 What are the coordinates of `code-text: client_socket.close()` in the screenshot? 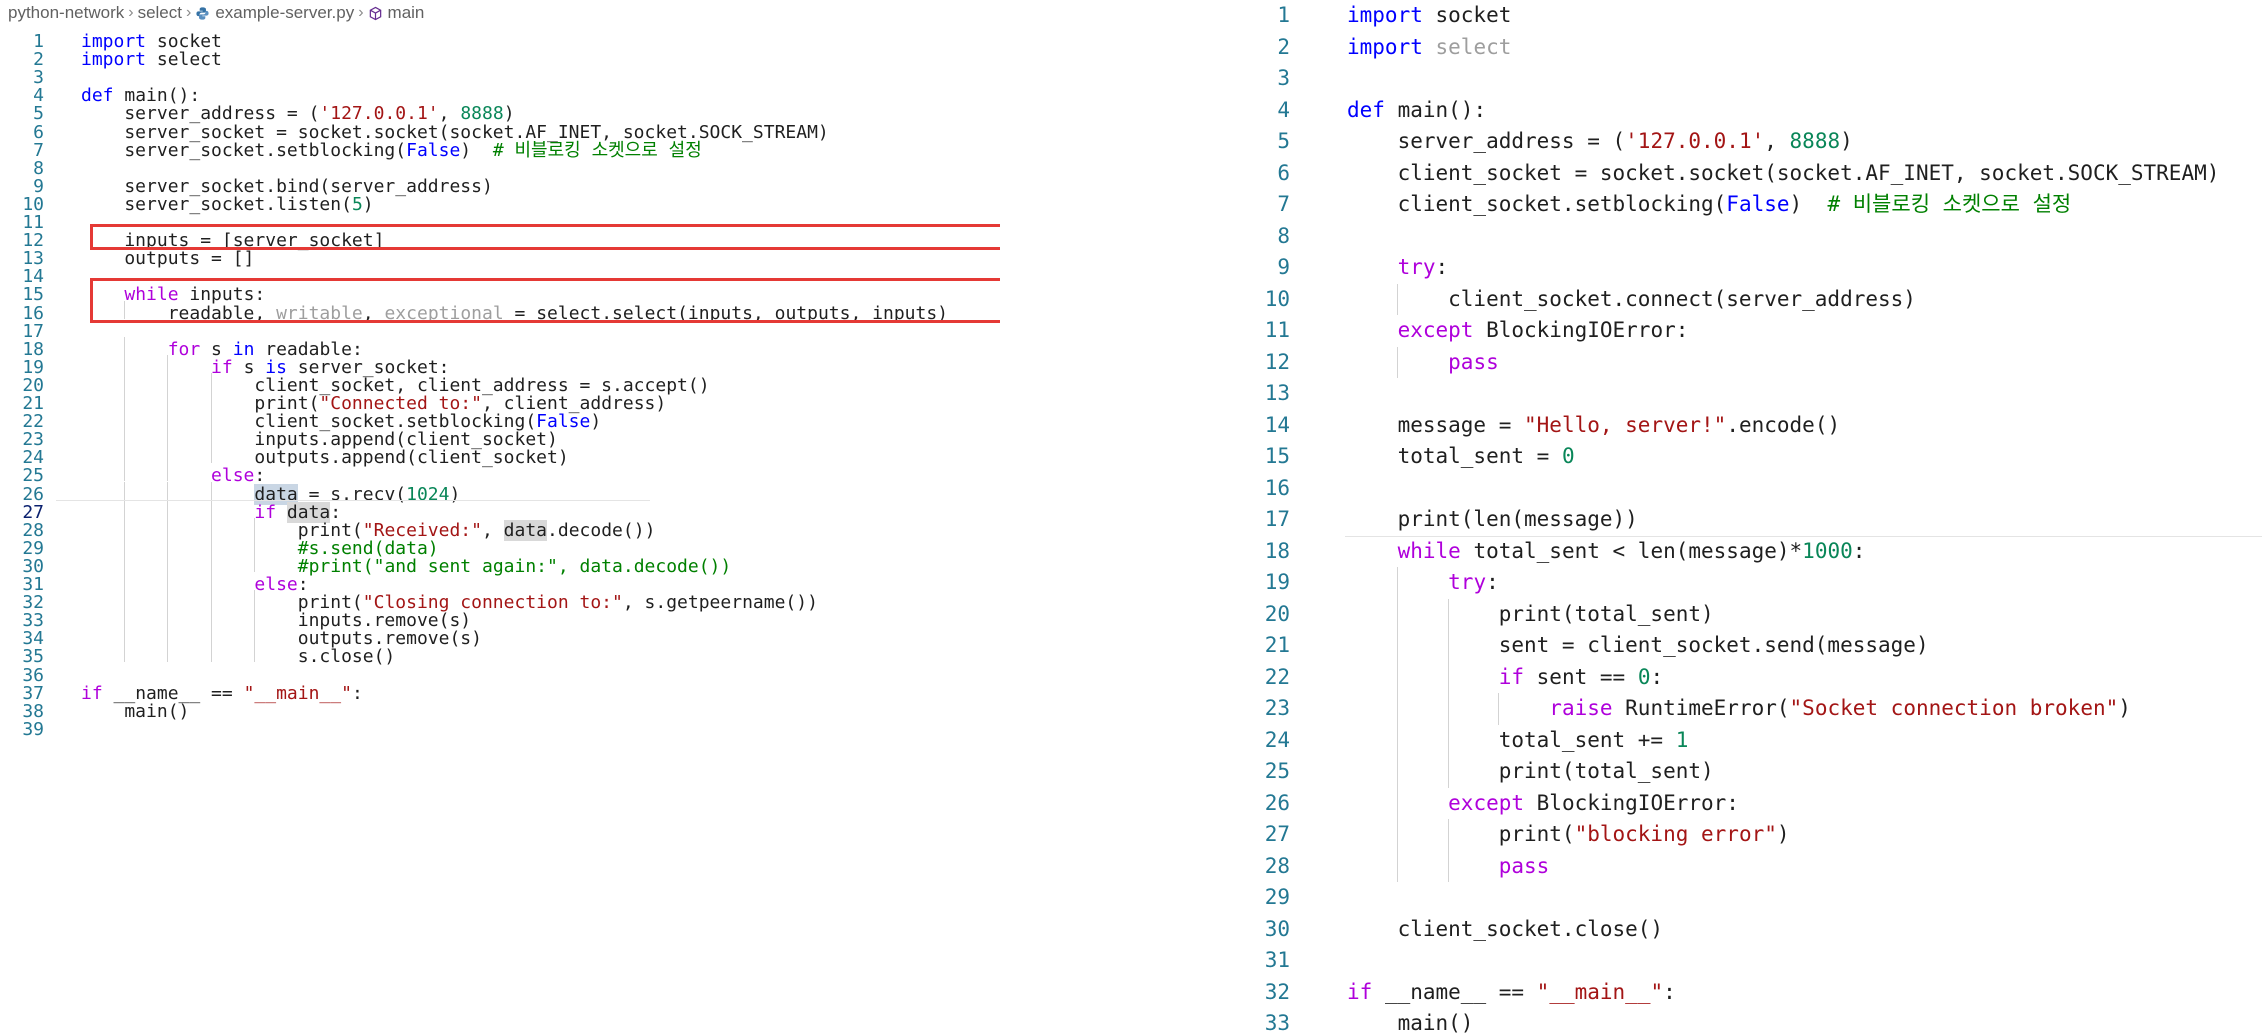 It's located at (1505, 930).